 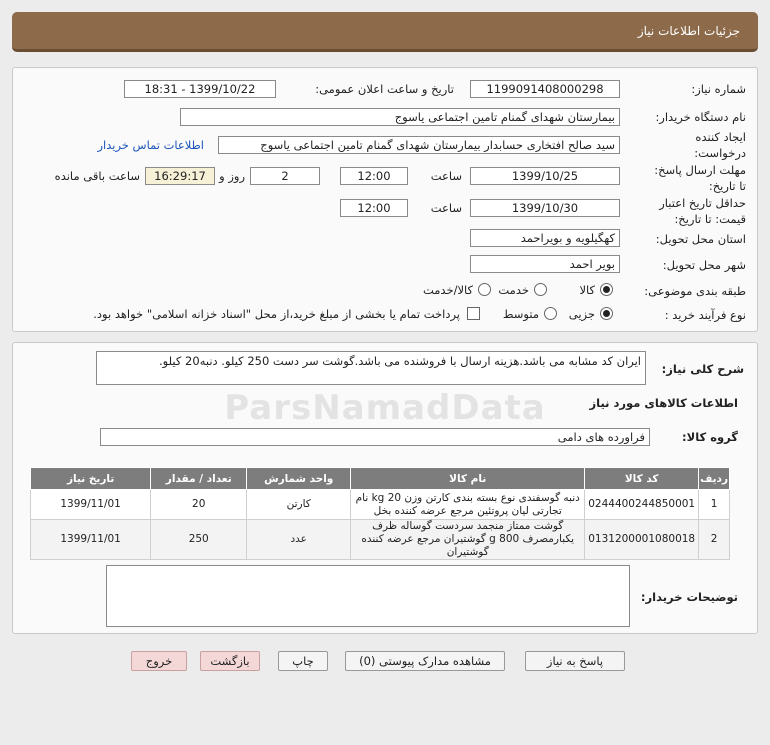 What do you see at coordinates (446, 208) in the screenshot?
I see `validity-time-label: ساعت` at bounding box center [446, 208].